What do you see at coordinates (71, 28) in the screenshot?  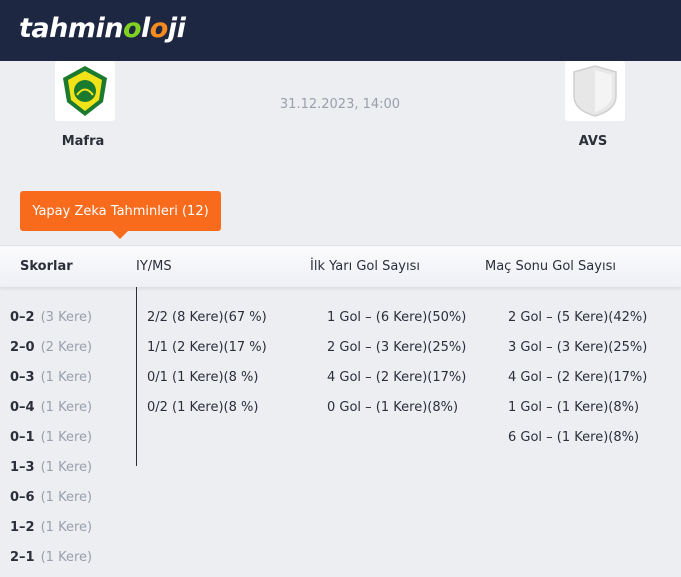 I see `logo-text-tahmin: tahmin` at bounding box center [71, 28].